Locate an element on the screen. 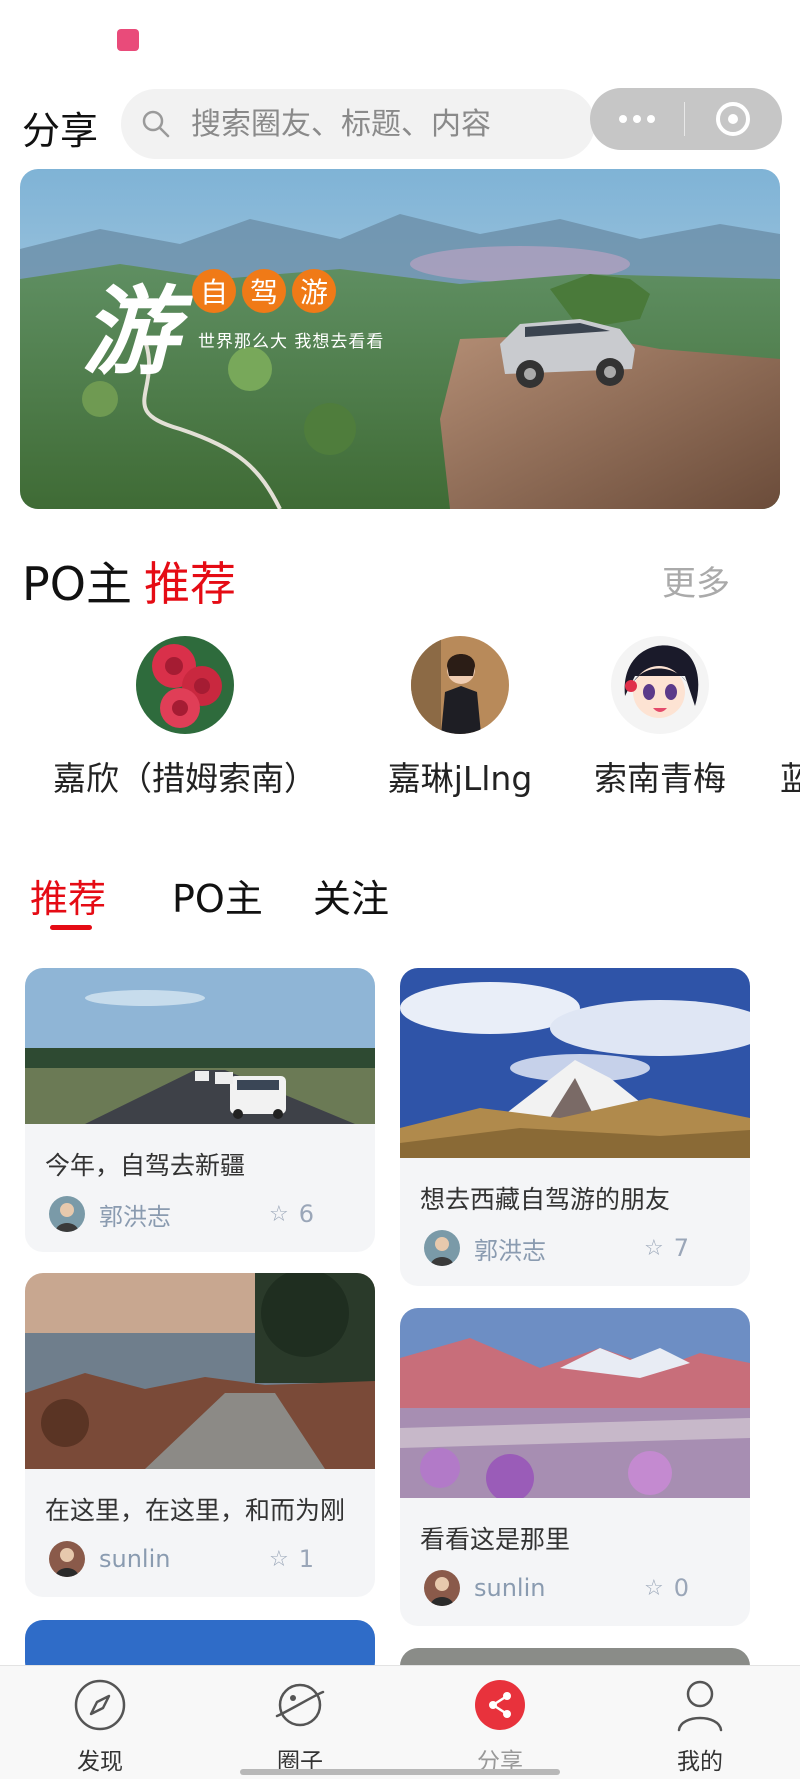  banner-chip: 游 is located at coordinates (314, 291).